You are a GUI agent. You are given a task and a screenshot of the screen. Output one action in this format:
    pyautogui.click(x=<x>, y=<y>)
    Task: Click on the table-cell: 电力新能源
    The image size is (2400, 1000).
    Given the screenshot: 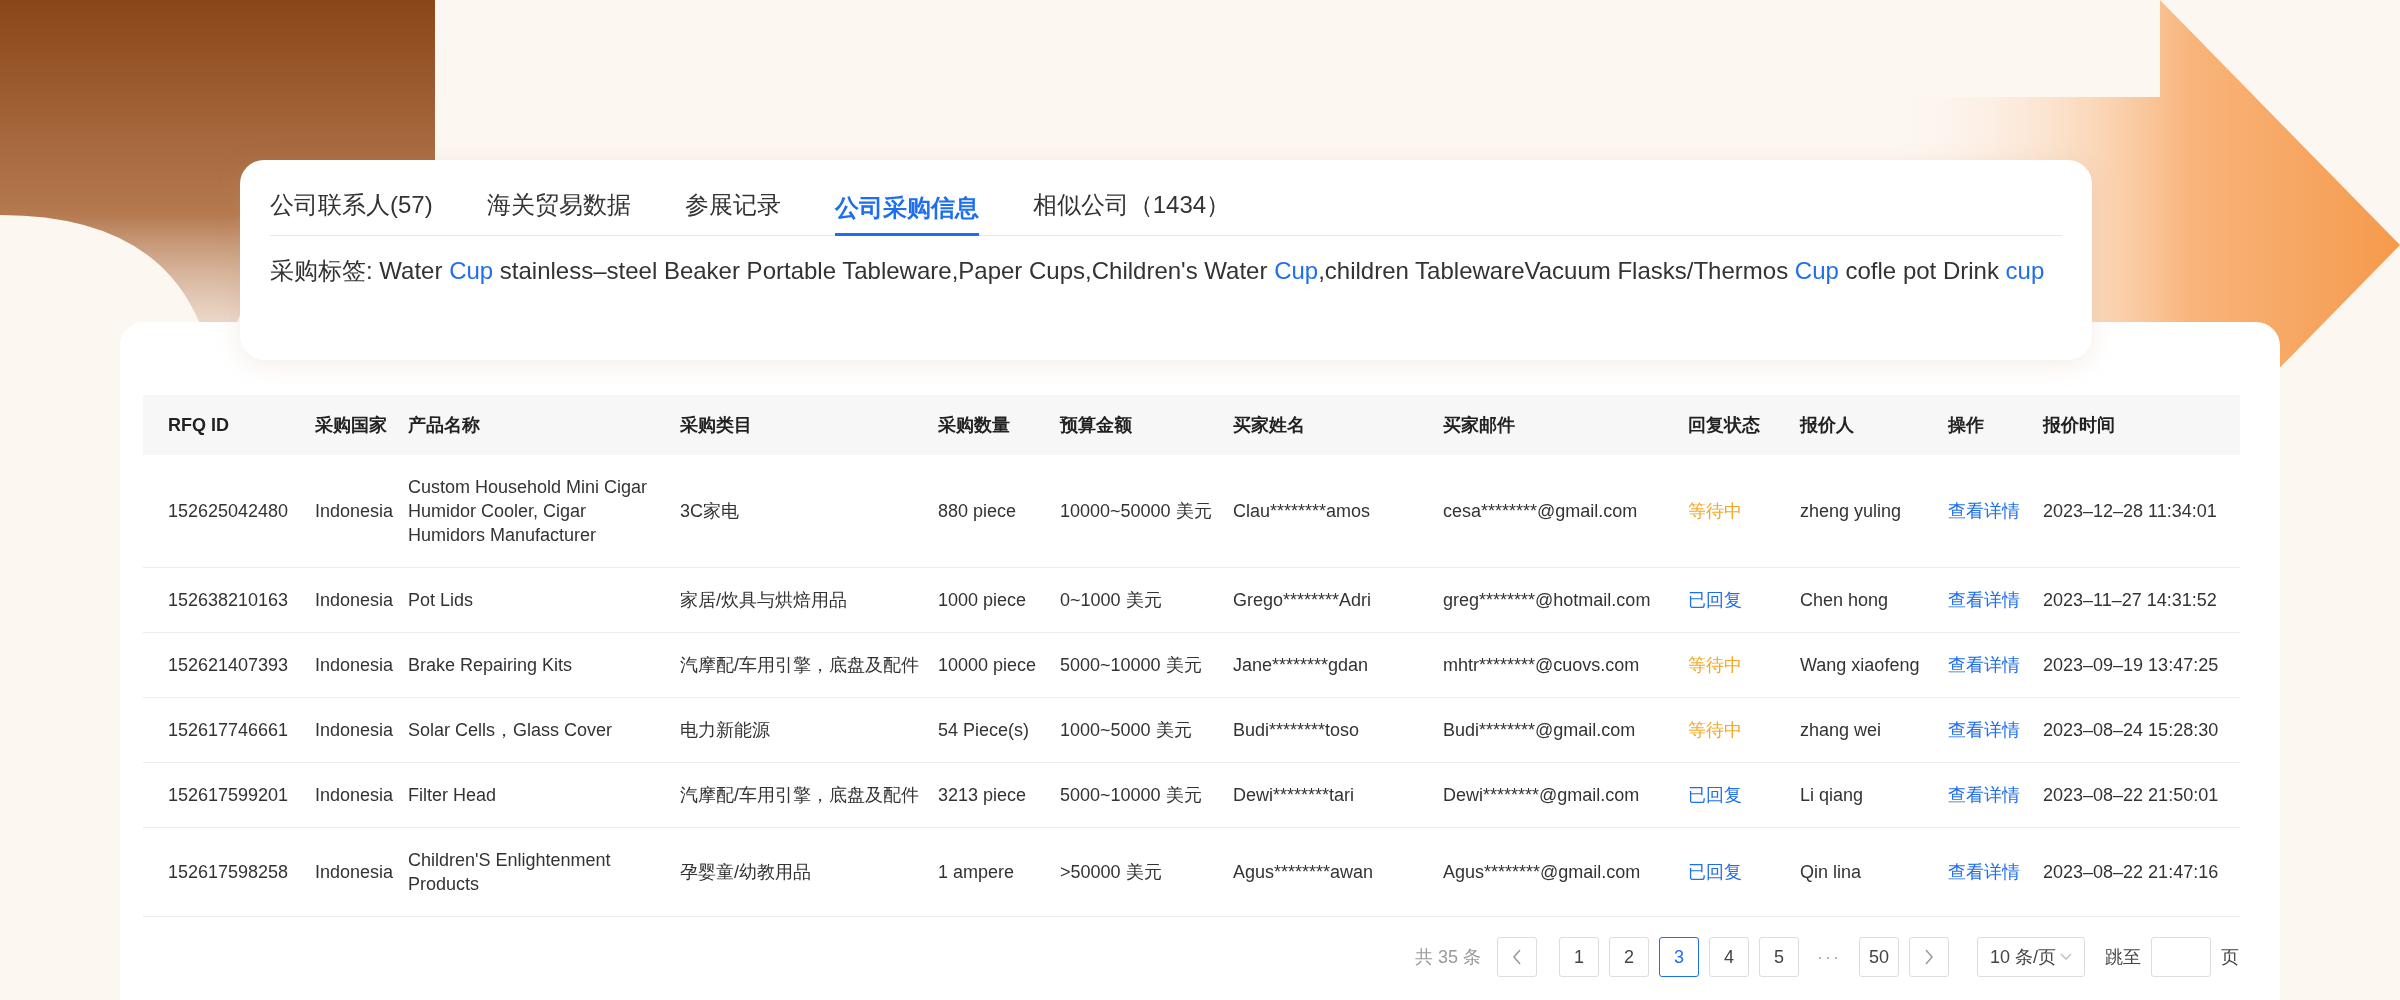 What is the action you would take?
    pyautogui.click(x=725, y=730)
    